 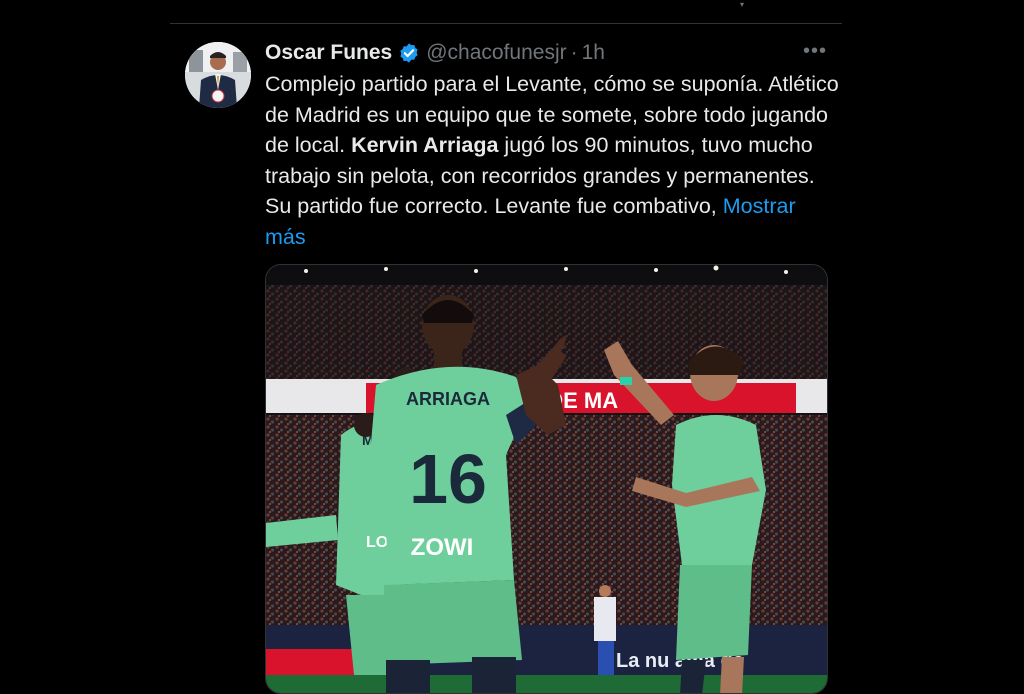 I want to click on avatar, so click(x=218, y=75).